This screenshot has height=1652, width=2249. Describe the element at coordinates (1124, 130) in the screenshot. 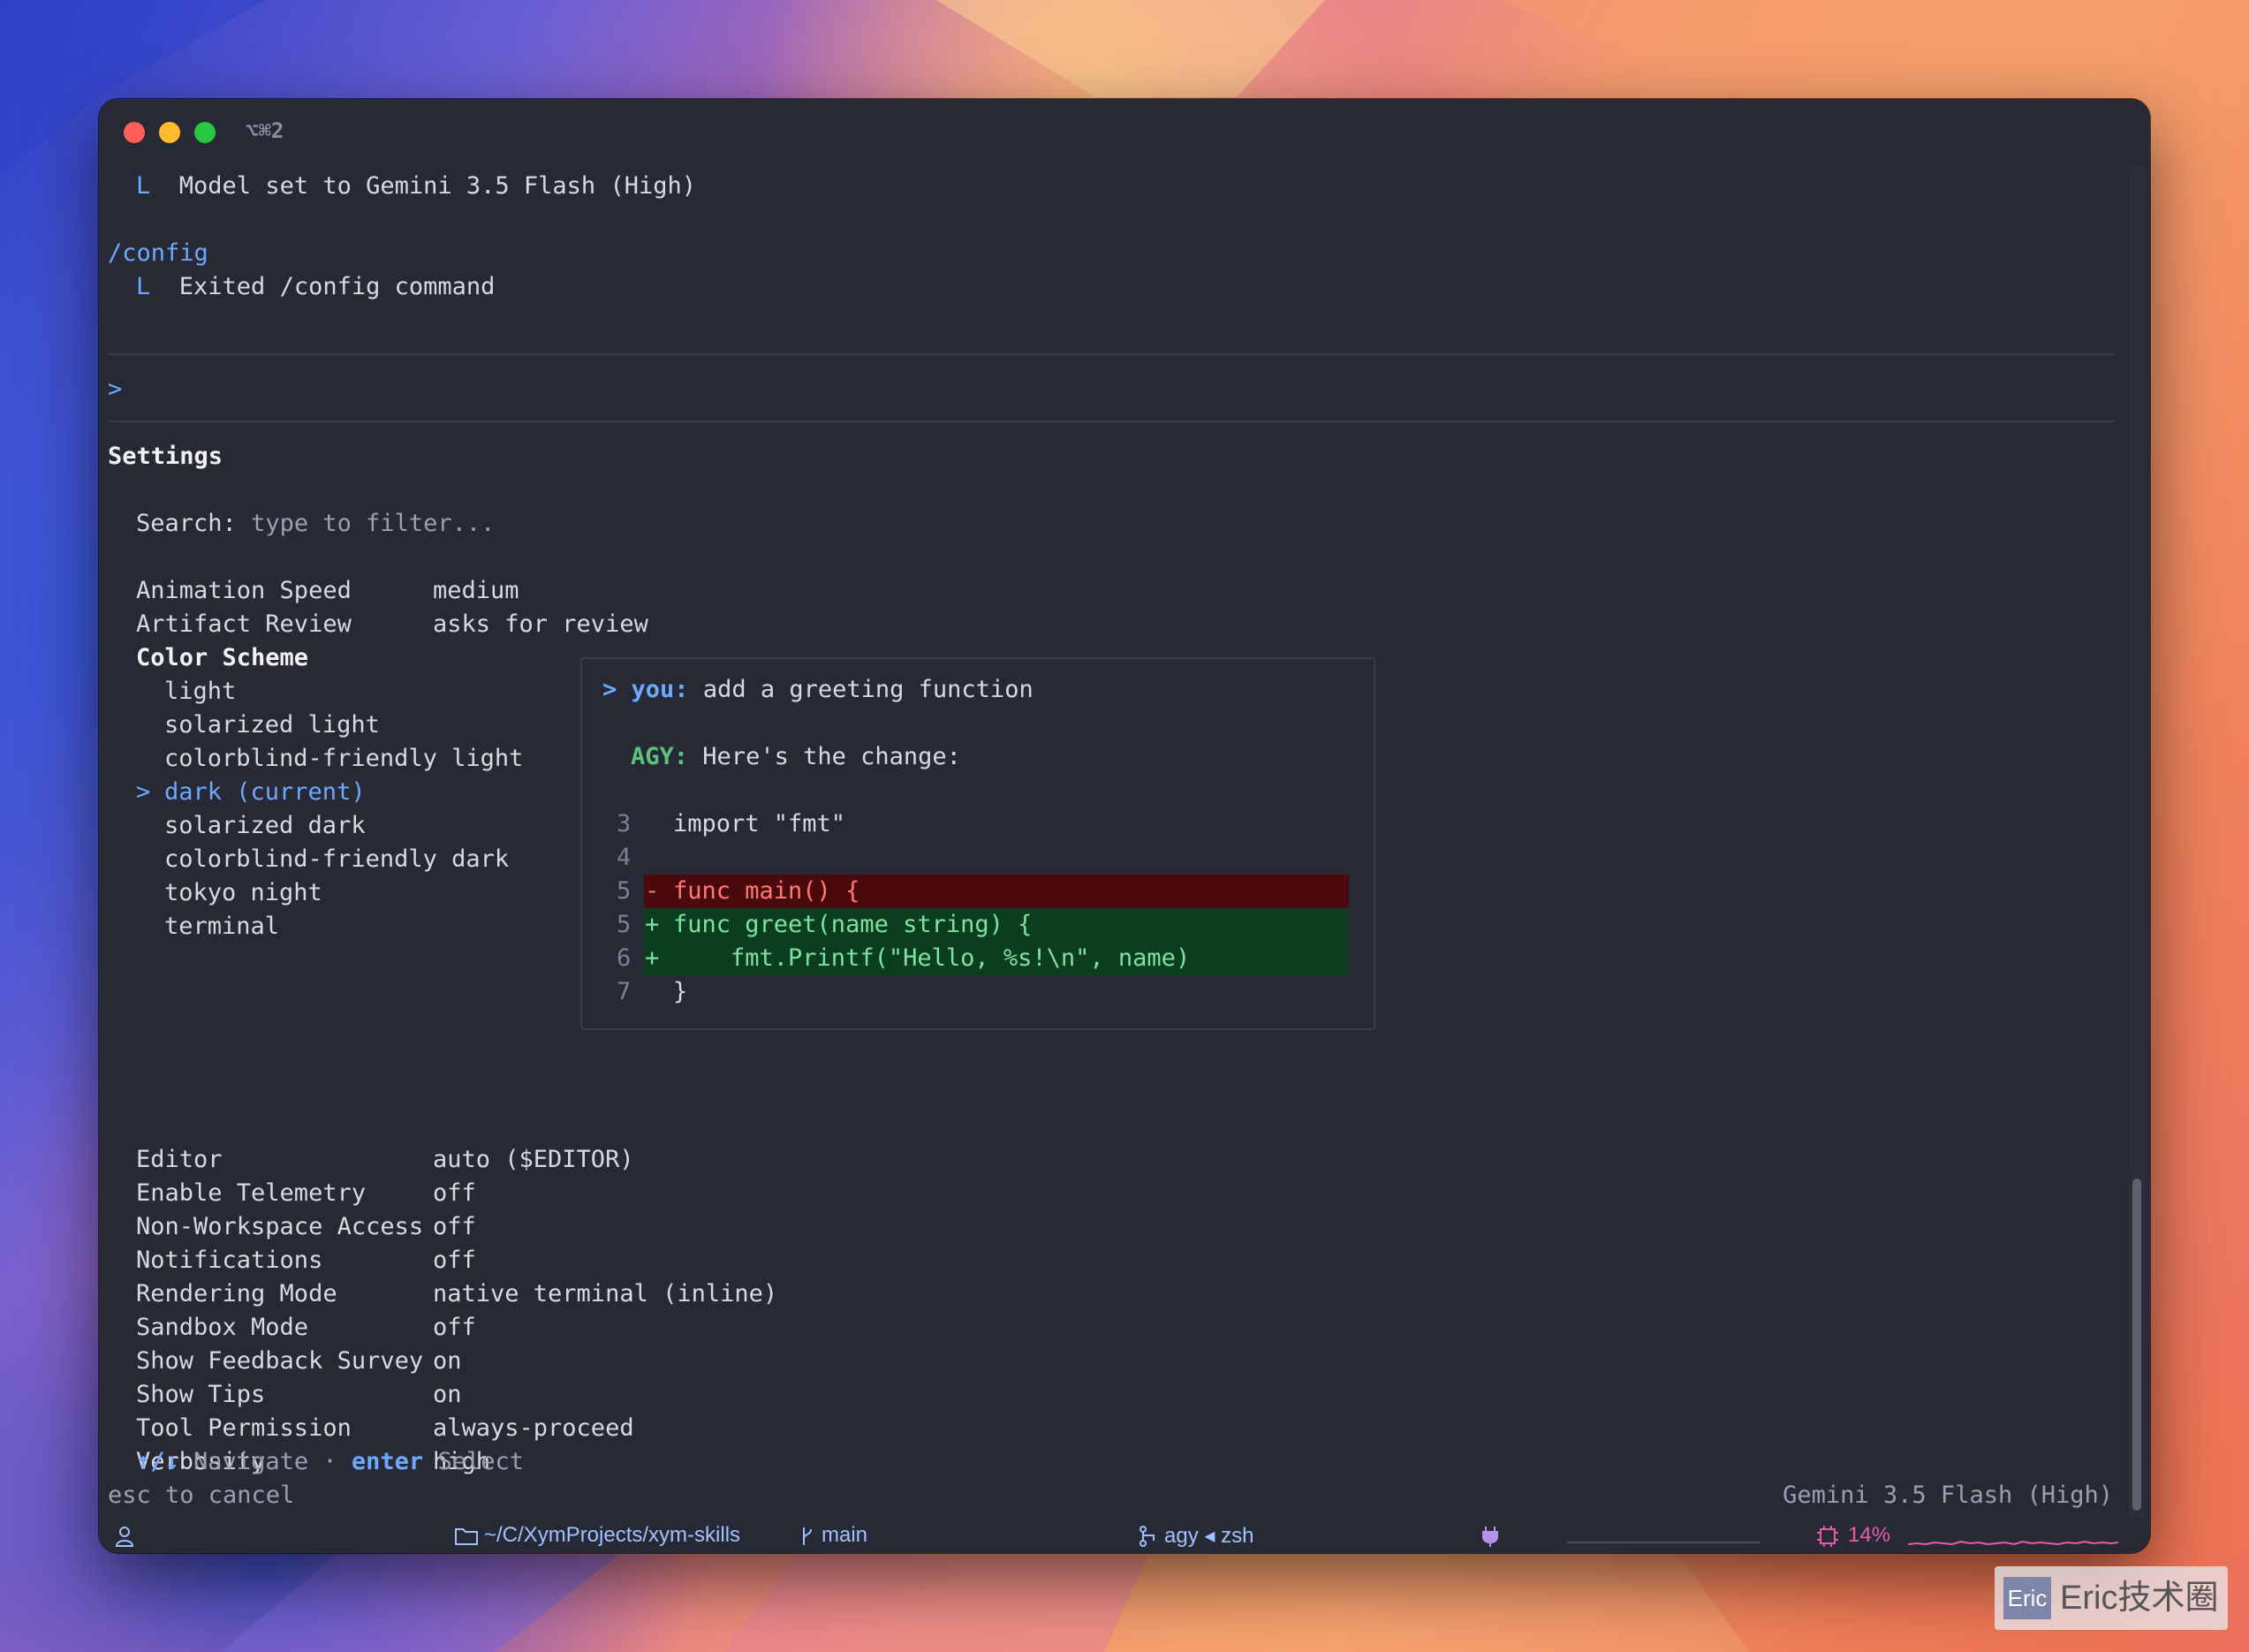

I see `title-bar: ⌥⌘2` at that location.